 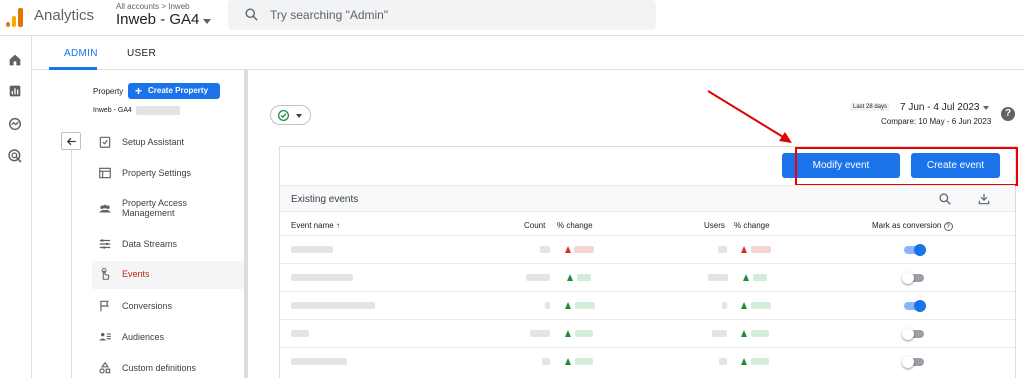 I want to click on compare-range: Compare: 10 May - 6 Jun 2023, so click(x=936, y=121).